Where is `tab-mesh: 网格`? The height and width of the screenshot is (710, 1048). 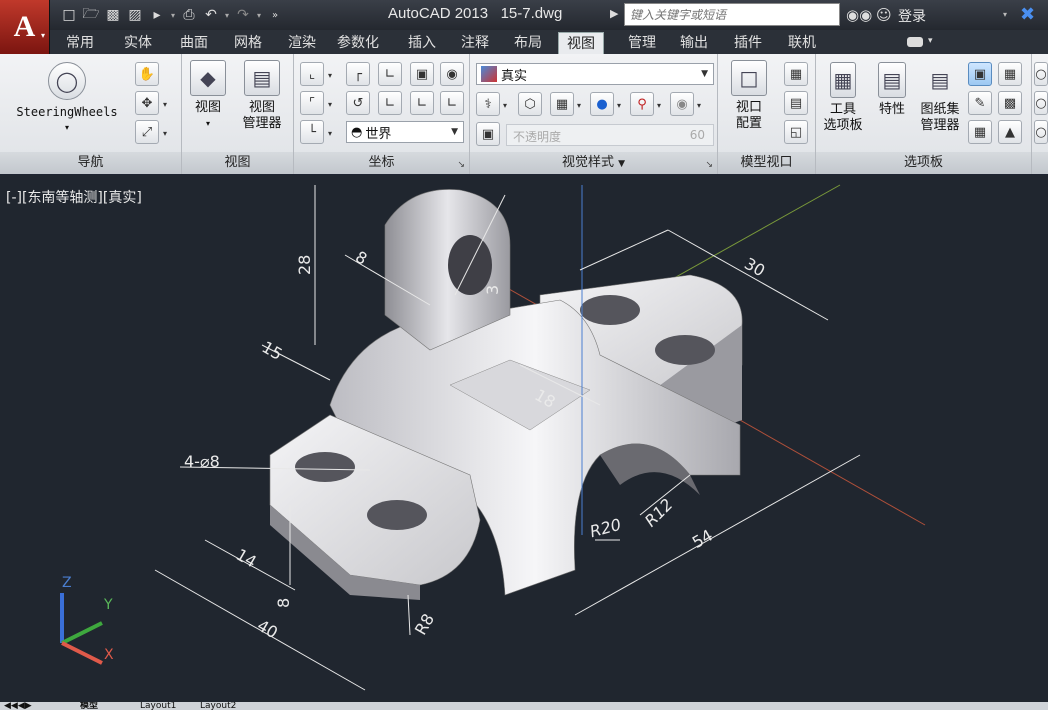 tab-mesh: 网格 is located at coordinates (248, 43).